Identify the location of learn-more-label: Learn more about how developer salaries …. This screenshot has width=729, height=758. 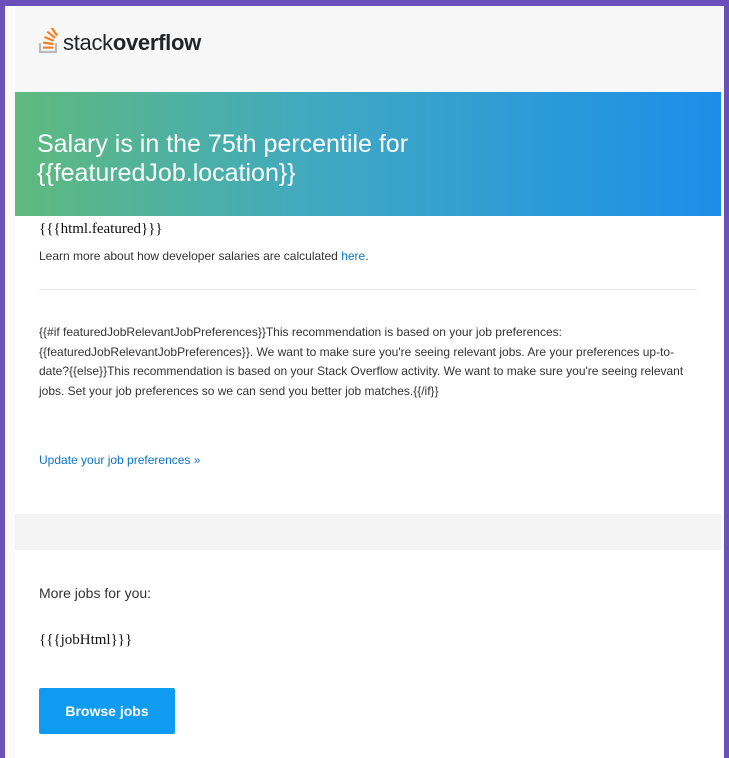
(190, 256).